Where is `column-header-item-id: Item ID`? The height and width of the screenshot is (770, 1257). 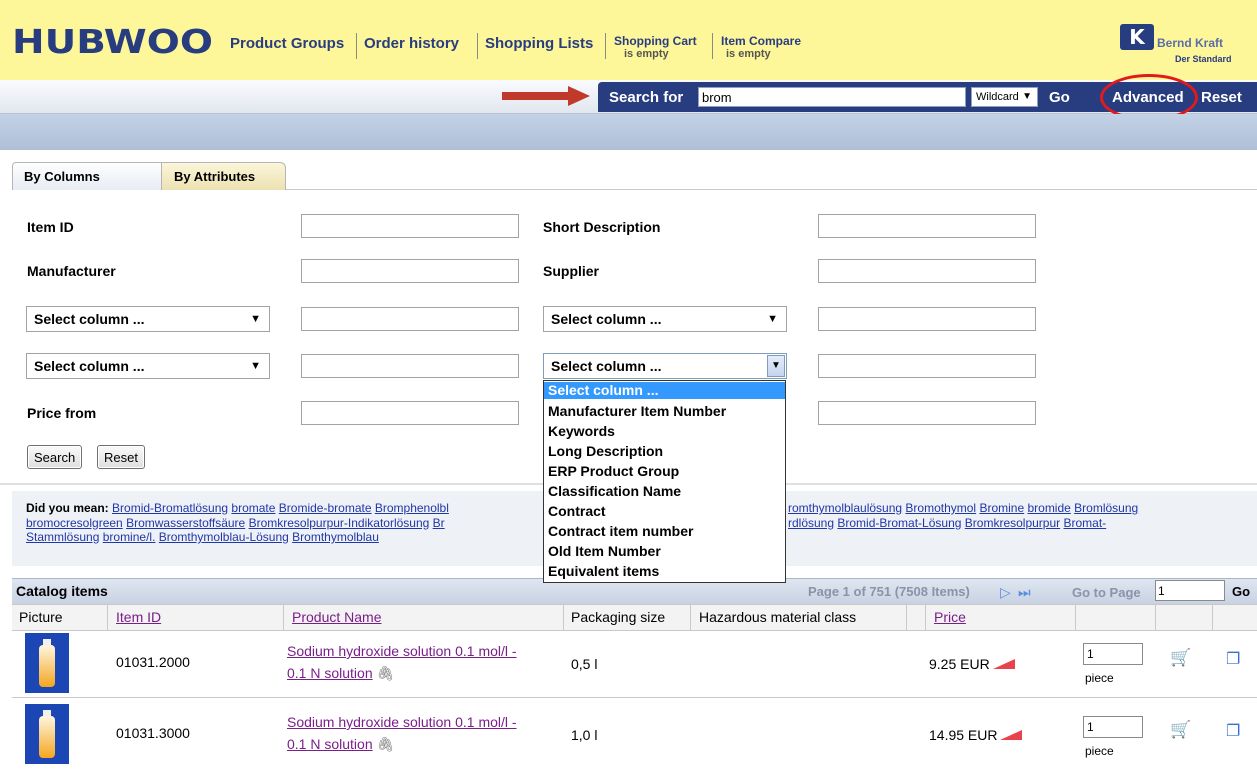
column-header-item-id: Item ID is located at coordinates (138, 617).